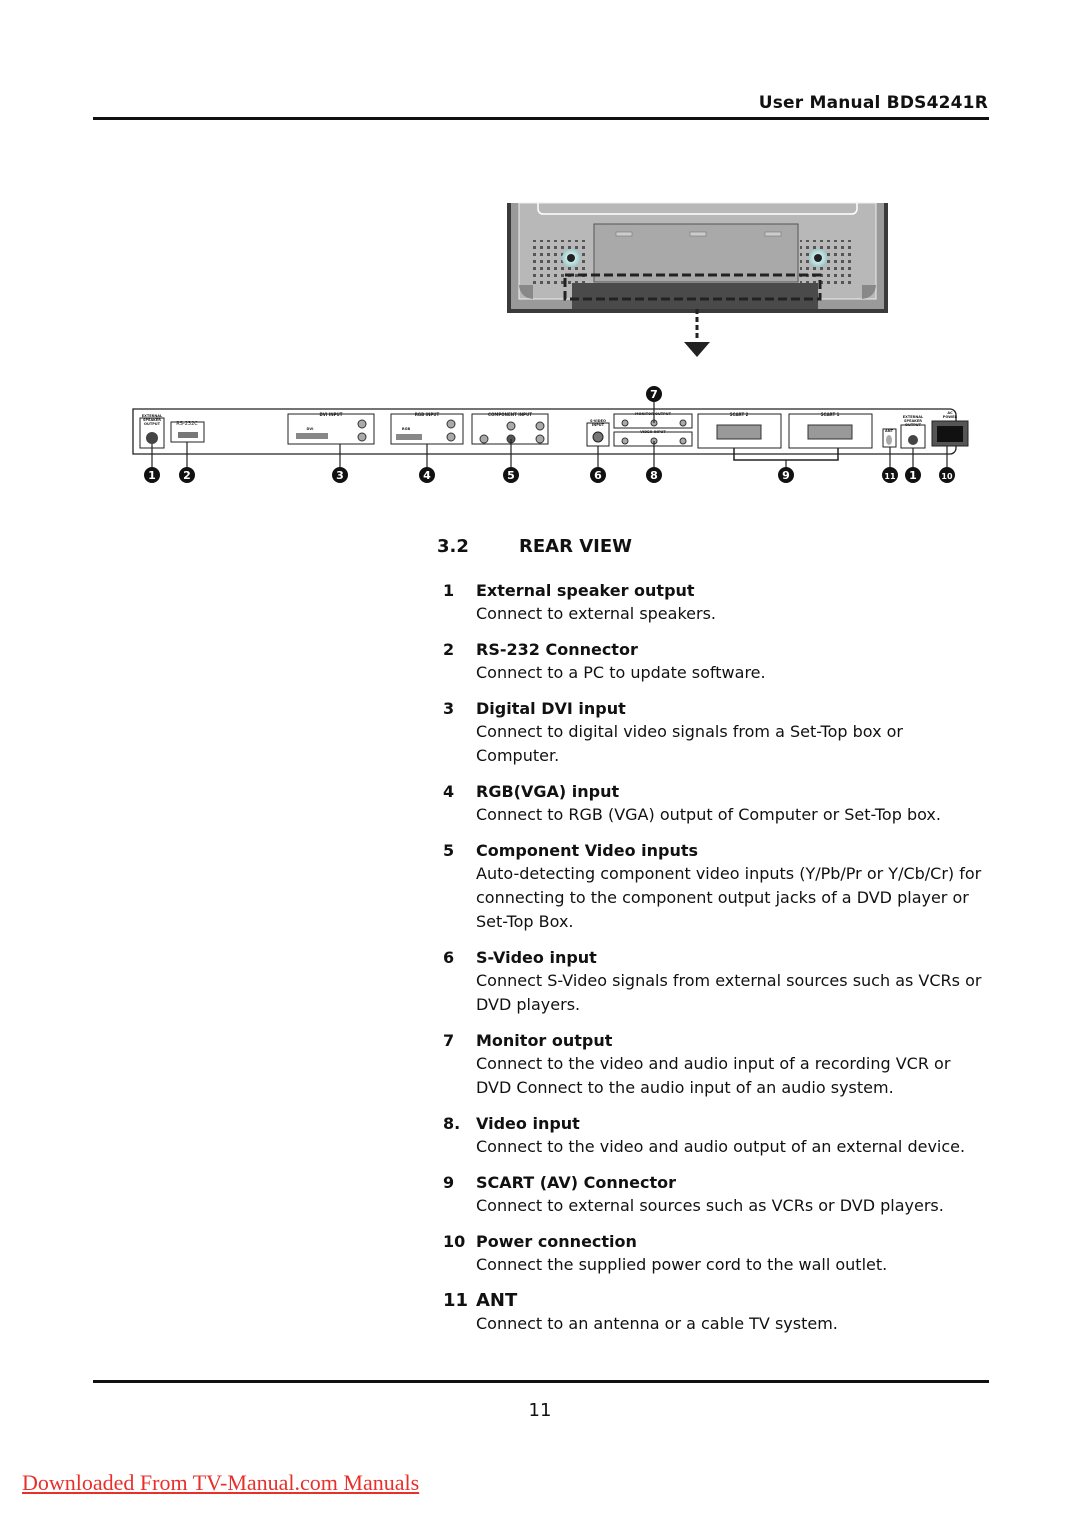 Image resolution: width=1080 pixels, height=1535 pixels. Describe the element at coordinates (427, 414) in the screenshot. I see `label-rgb-input: RGB INPUT` at that location.